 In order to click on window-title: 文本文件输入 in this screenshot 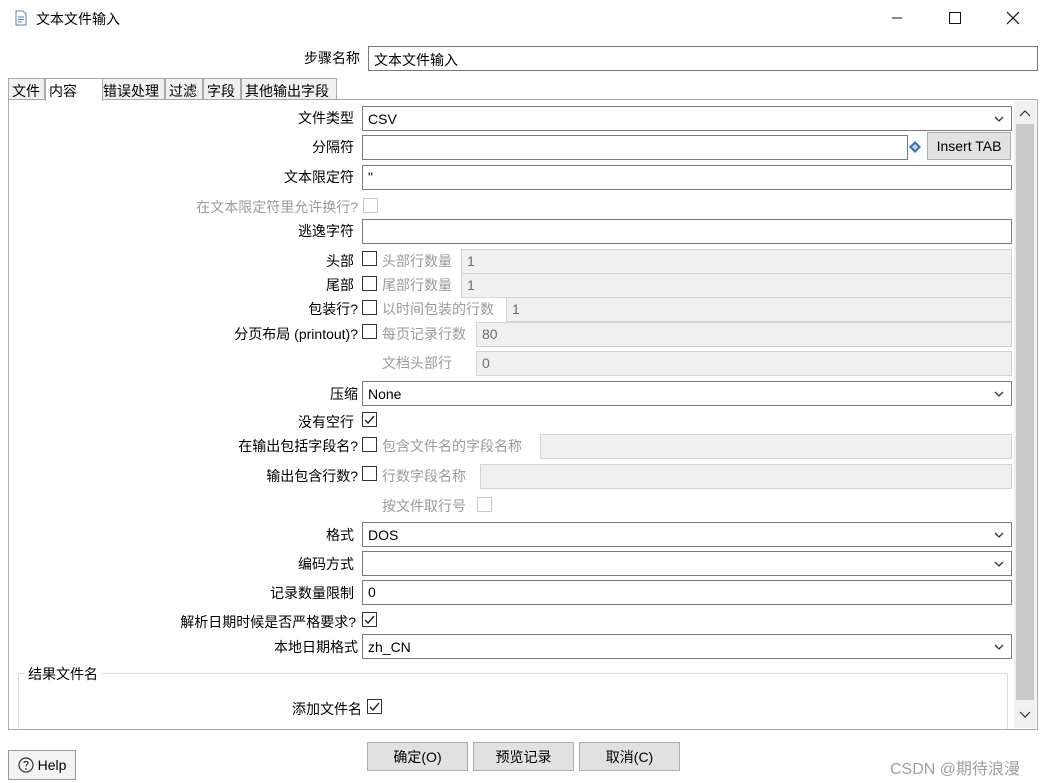, I will do `click(78, 19)`.